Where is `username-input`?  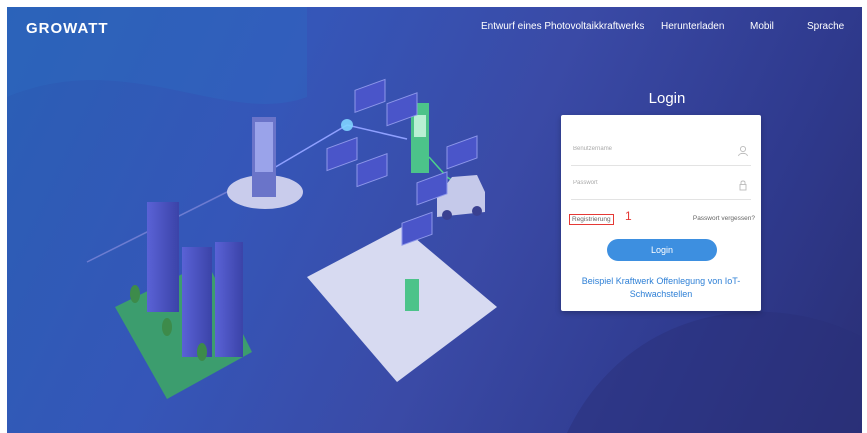
username-input is located at coordinates (648, 149).